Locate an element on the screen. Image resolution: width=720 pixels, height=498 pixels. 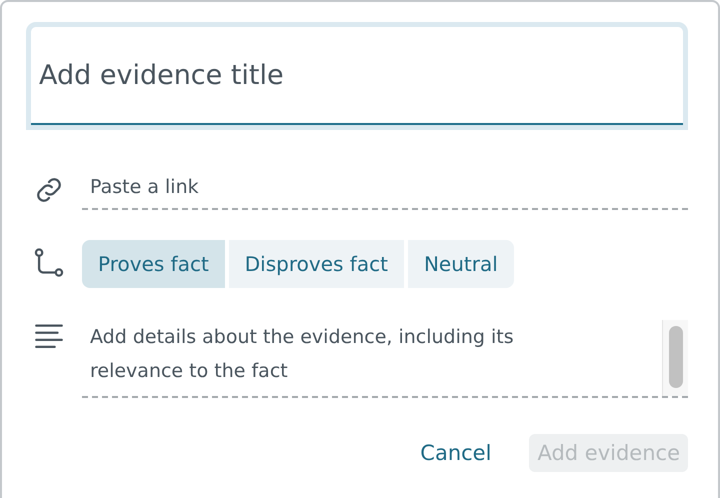
scrollbar is located at coordinates (675, 358).